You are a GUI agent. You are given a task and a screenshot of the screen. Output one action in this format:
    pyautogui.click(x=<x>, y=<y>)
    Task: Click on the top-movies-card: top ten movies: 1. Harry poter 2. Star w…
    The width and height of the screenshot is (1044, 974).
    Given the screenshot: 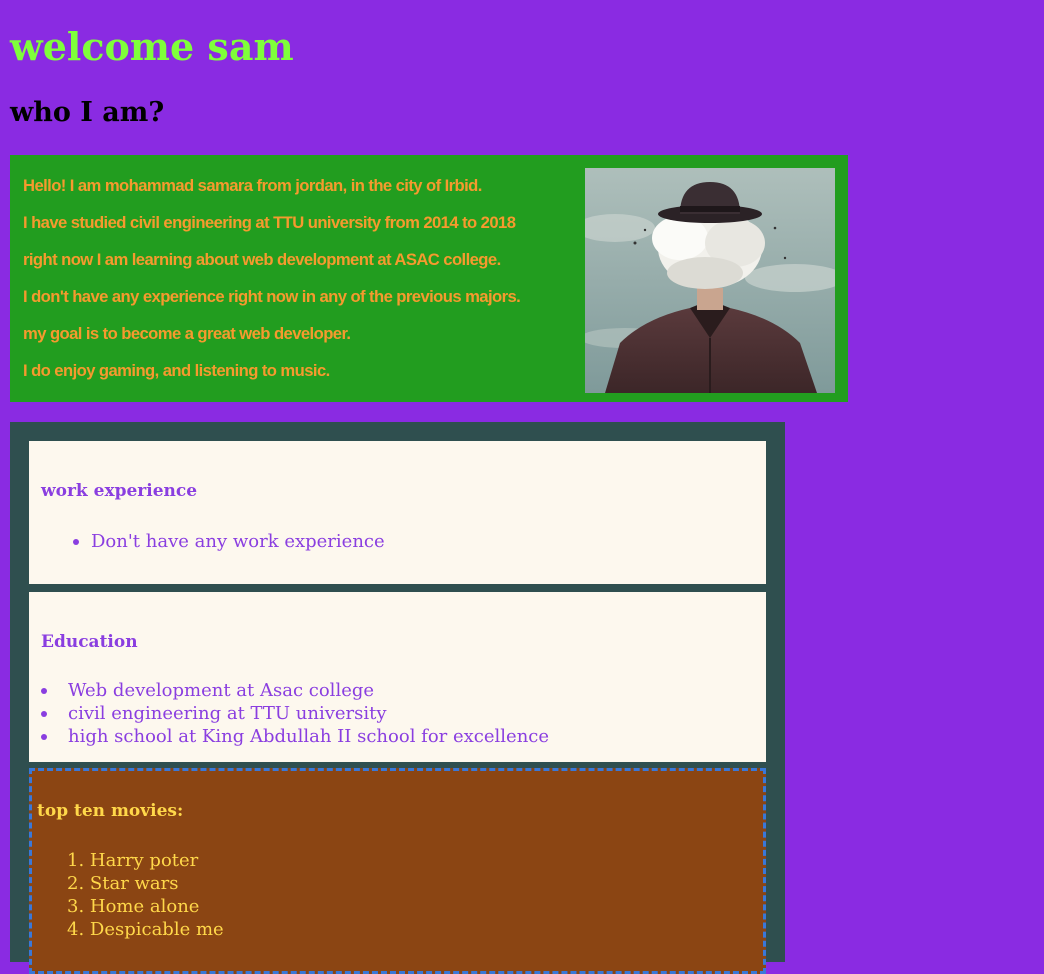 What is the action you would take?
    pyautogui.click(x=397, y=871)
    